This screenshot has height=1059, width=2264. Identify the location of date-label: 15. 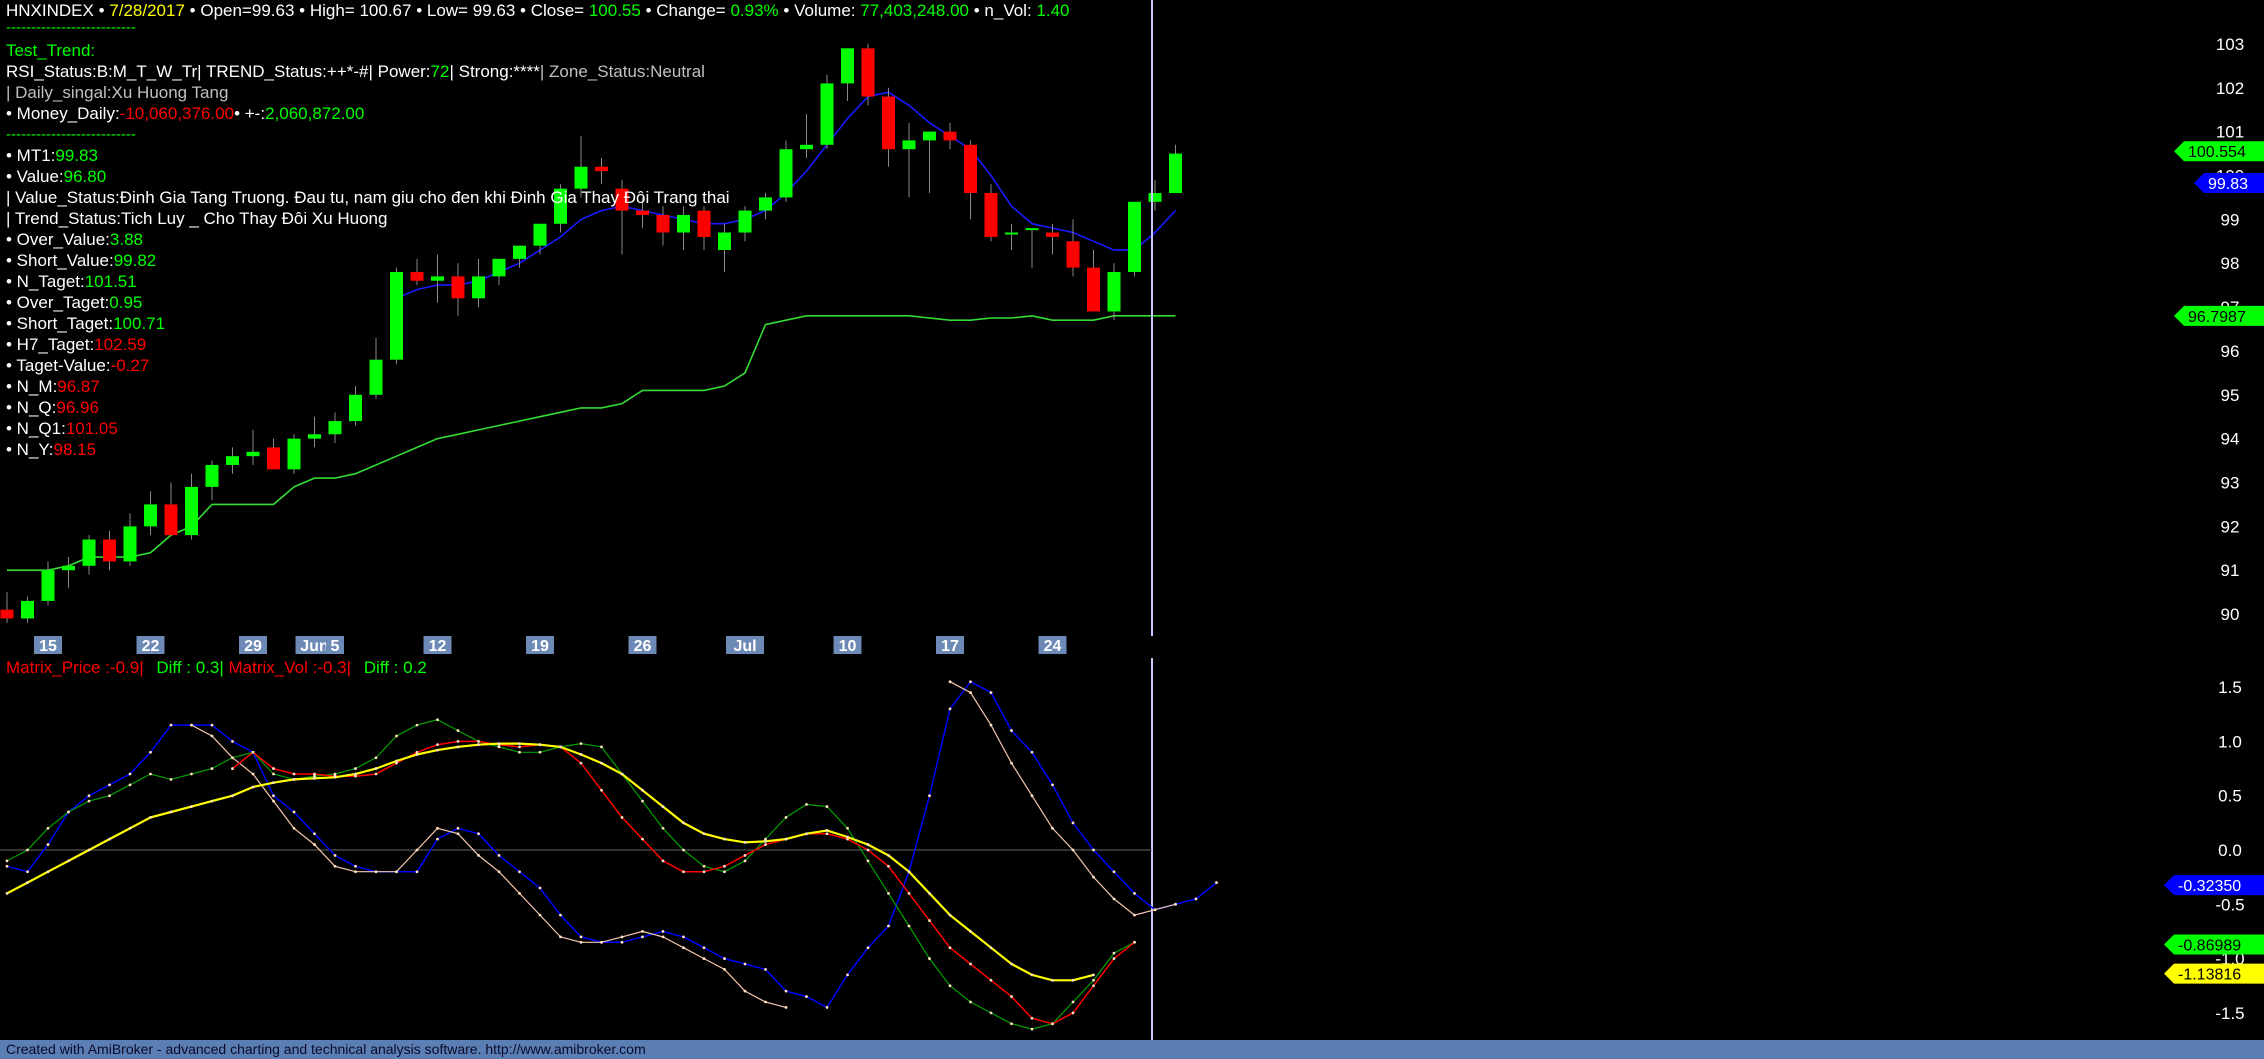
(48, 646).